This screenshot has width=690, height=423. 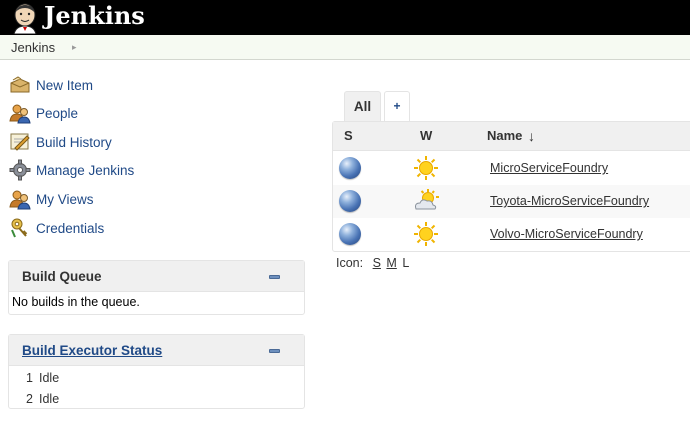 What do you see at coordinates (377, 263) in the screenshot?
I see `icon-size-small-link: S` at bounding box center [377, 263].